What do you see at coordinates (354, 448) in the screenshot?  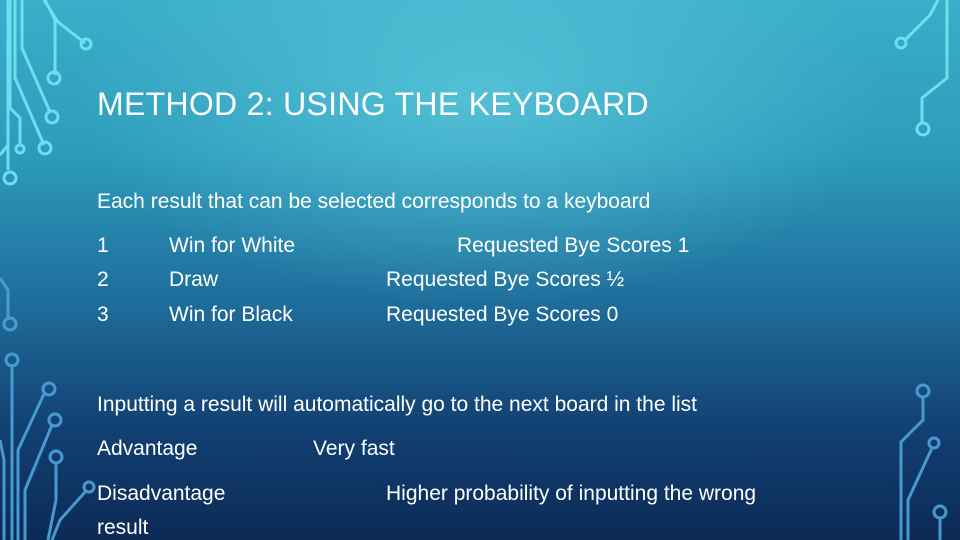 I see `advantage-value: Very fast` at bounding box center [354, 448].